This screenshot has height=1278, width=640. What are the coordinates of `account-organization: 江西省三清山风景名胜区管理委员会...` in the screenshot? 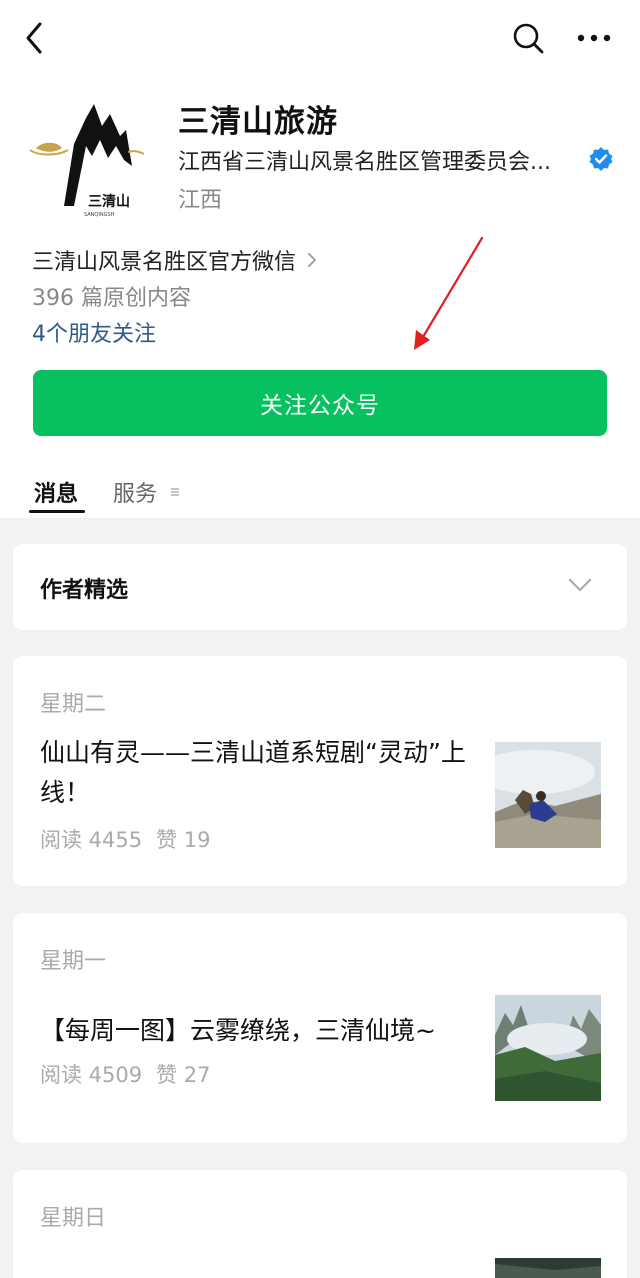 It's located at (364, 162).